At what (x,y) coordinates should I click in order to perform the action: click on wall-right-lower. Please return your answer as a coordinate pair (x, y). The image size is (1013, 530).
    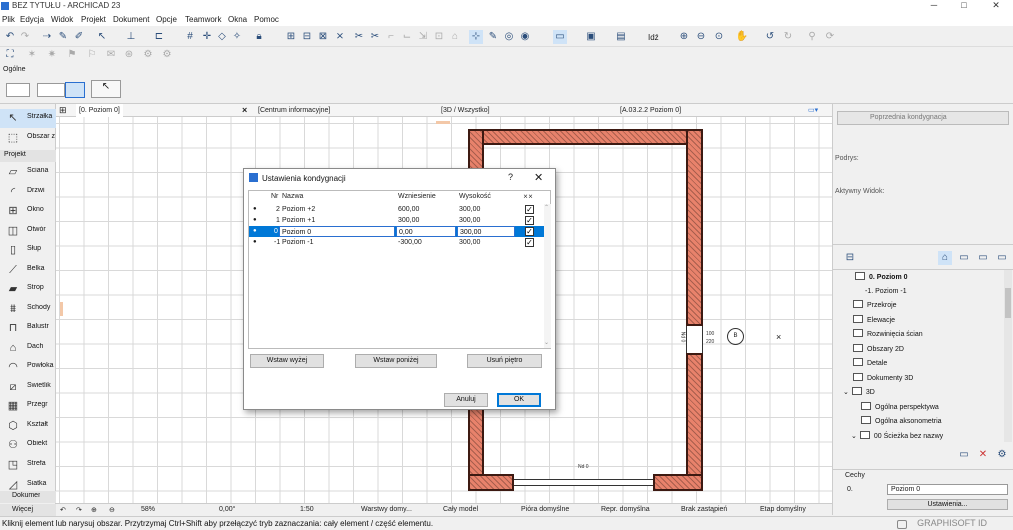
    Looking at the image, I should click on (694, 422).